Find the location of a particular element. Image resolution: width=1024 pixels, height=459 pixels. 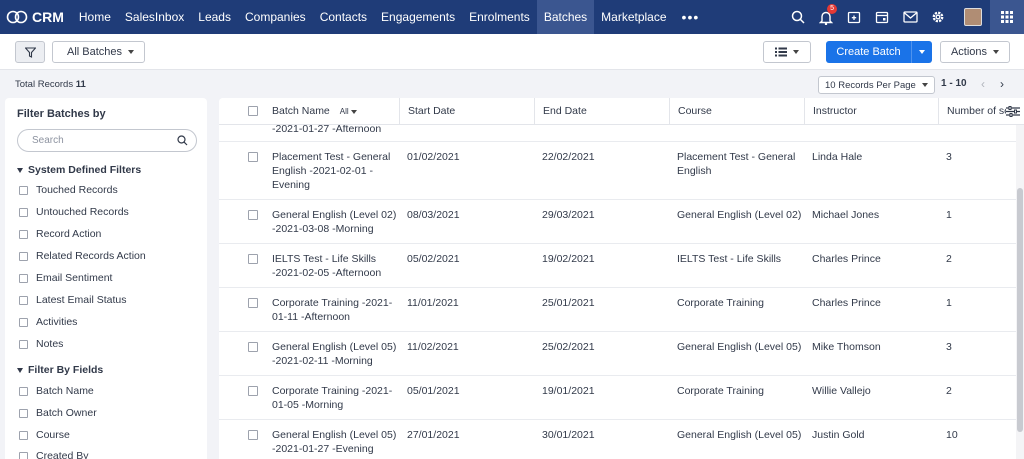

more-tabs-button: ••• is located at coordinates (691, 17).